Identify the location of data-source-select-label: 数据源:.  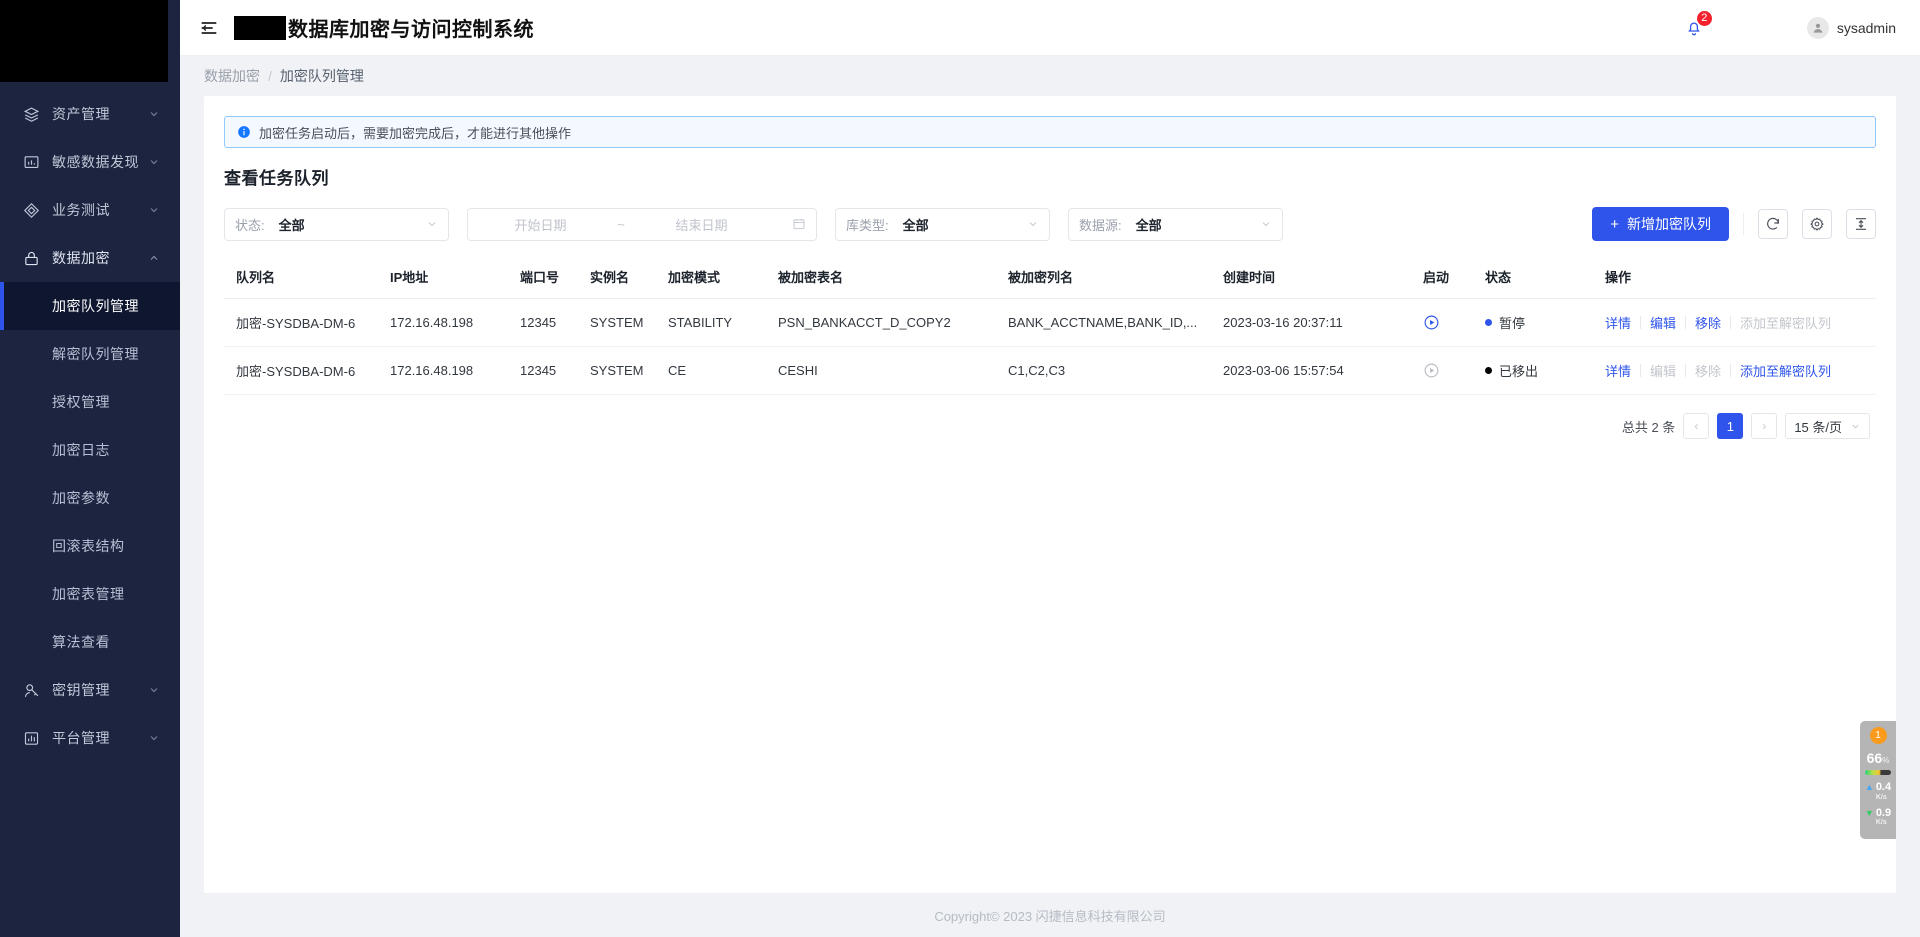
(1100, 225).